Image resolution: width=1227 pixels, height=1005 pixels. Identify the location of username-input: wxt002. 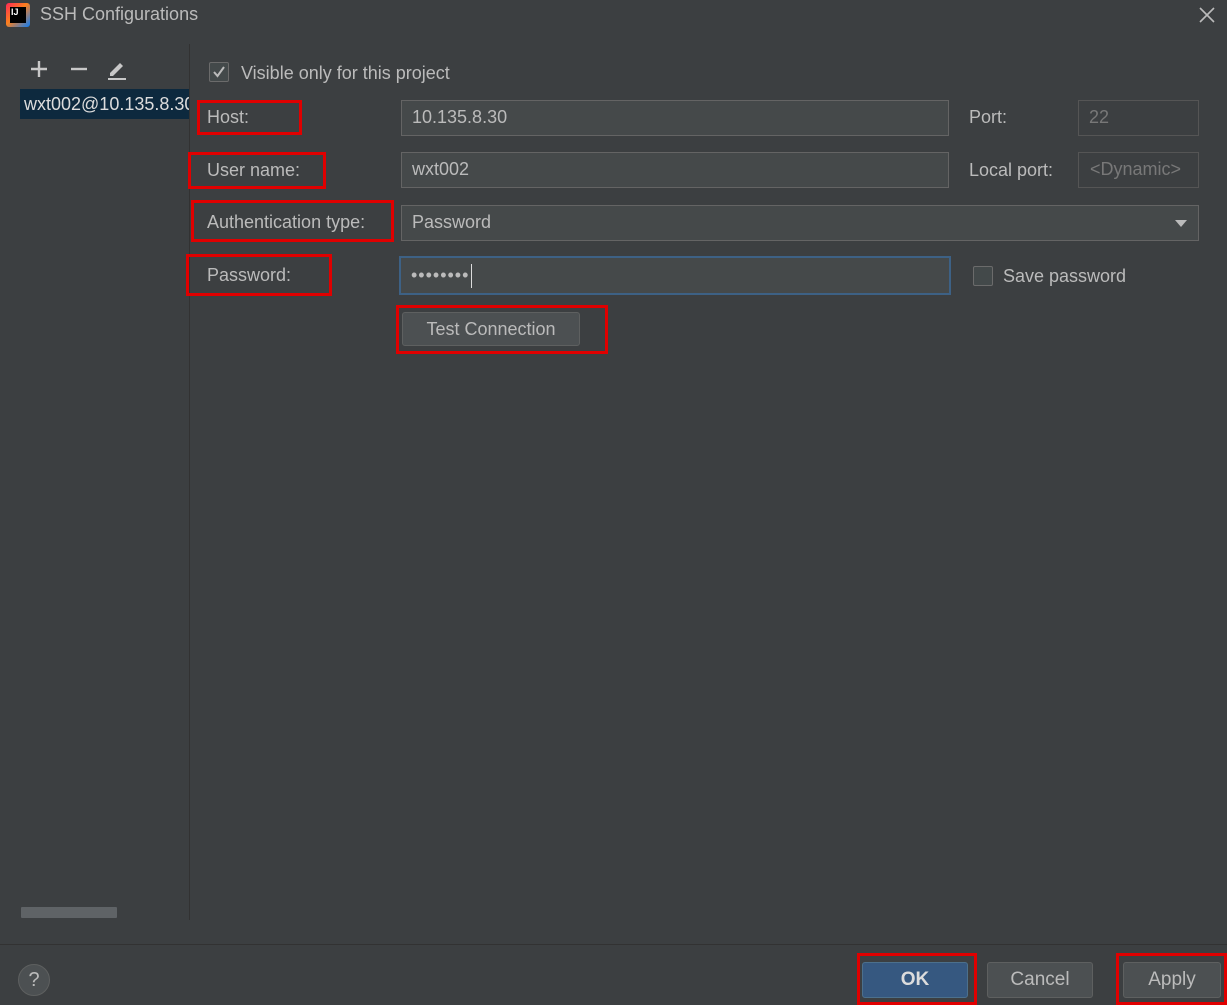
(675, 170).